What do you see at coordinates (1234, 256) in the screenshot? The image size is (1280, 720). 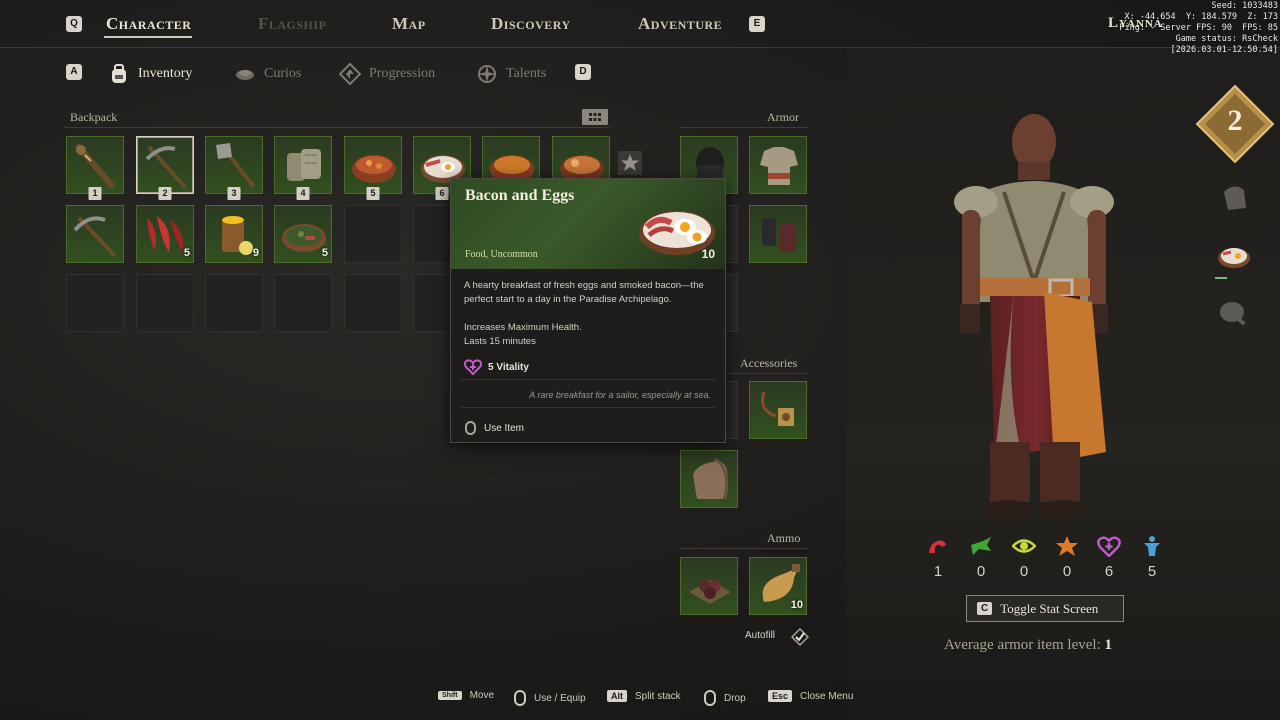 I see `food-quickslot-icon` at bounding box center [1234, 256].